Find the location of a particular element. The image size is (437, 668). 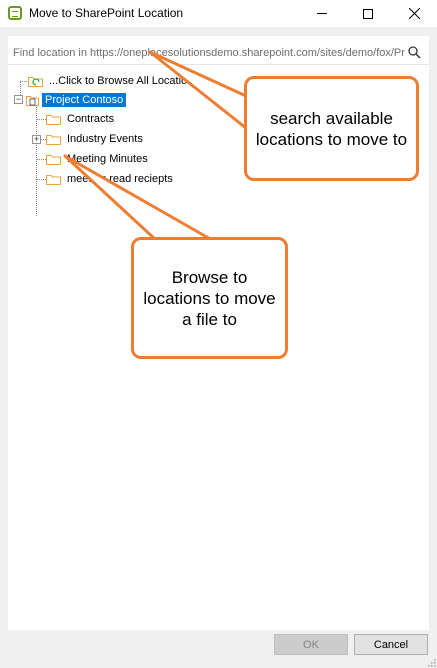

search-callout: search available locations to move to is located at coordinates (331, 128).